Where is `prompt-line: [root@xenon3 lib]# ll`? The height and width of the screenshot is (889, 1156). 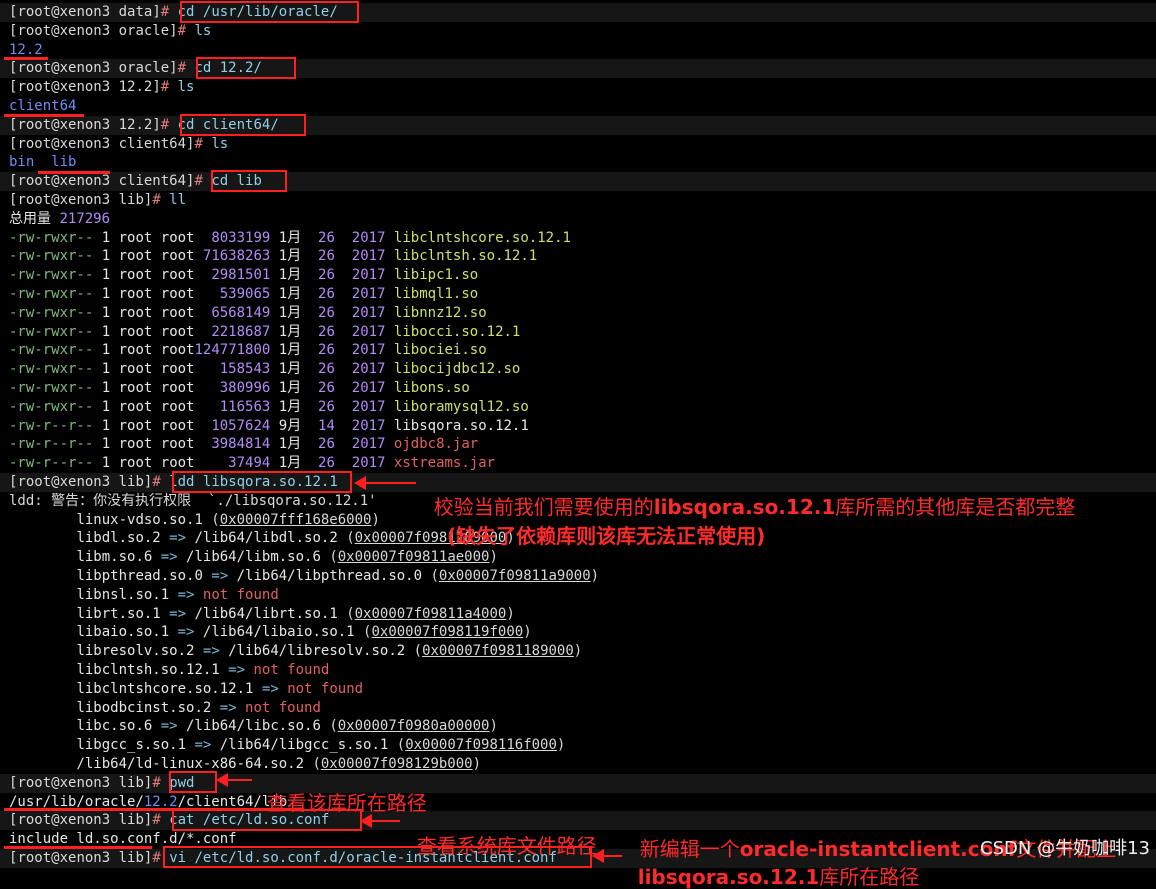
prompt-line: [root@xenon3 lib]# ll is located at coordinates (98, 200).